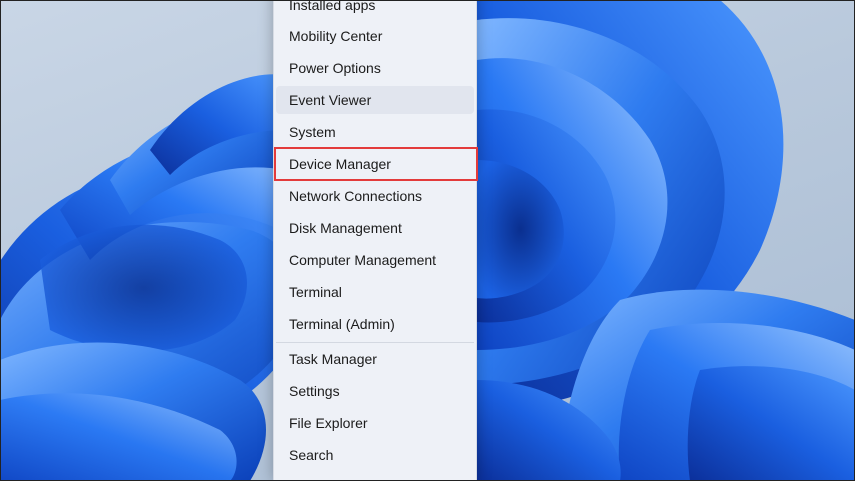 This screenshot has width=855, height=481. What do you see at coordinates (375, 100) in the screenshot?
I see `menu-item-event-viewer: Event Viewer` at bounding box center [375, 100].